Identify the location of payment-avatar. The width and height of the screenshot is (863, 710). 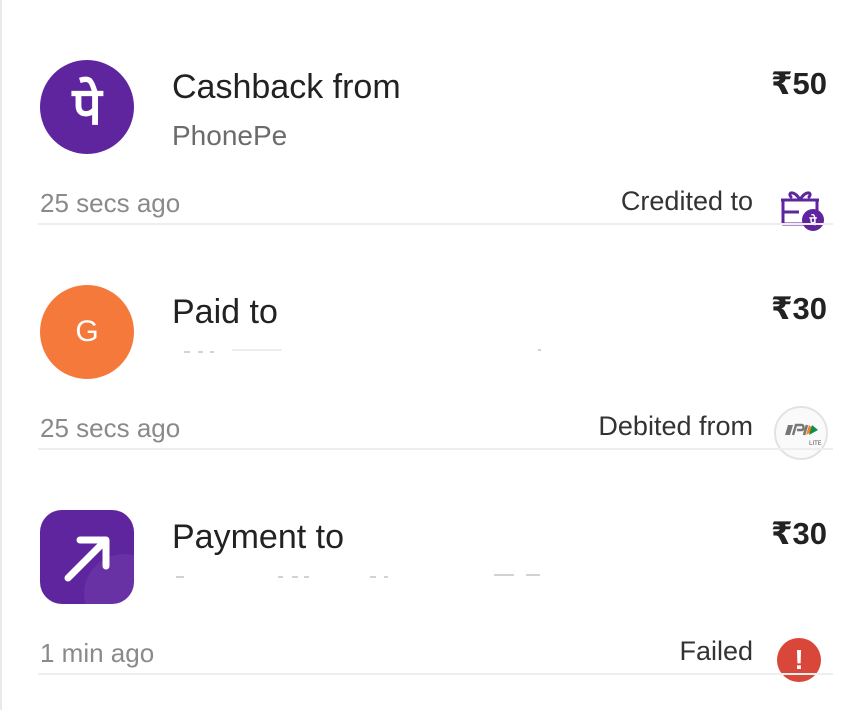
(87, 557).